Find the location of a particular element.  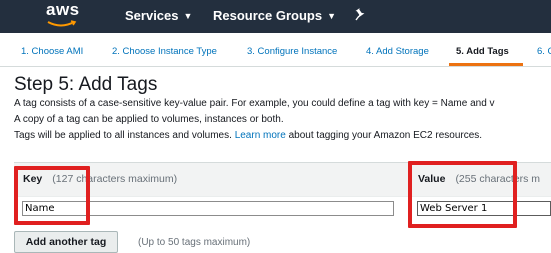

learn-more-link: Learn more is located at coordinates (260, 135).